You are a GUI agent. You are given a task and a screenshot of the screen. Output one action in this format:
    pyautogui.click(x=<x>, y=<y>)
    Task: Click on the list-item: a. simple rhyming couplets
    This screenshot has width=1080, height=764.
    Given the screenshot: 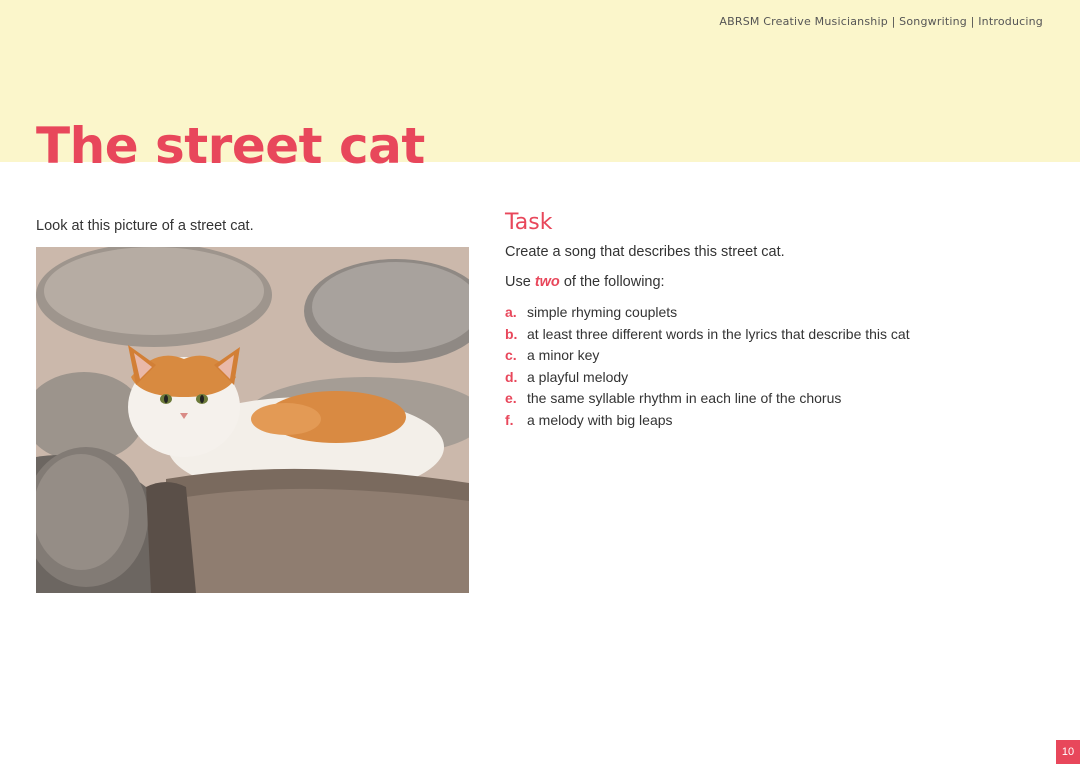 What is the action you would take?
    pyautogui.click(x=707, y=313)
    